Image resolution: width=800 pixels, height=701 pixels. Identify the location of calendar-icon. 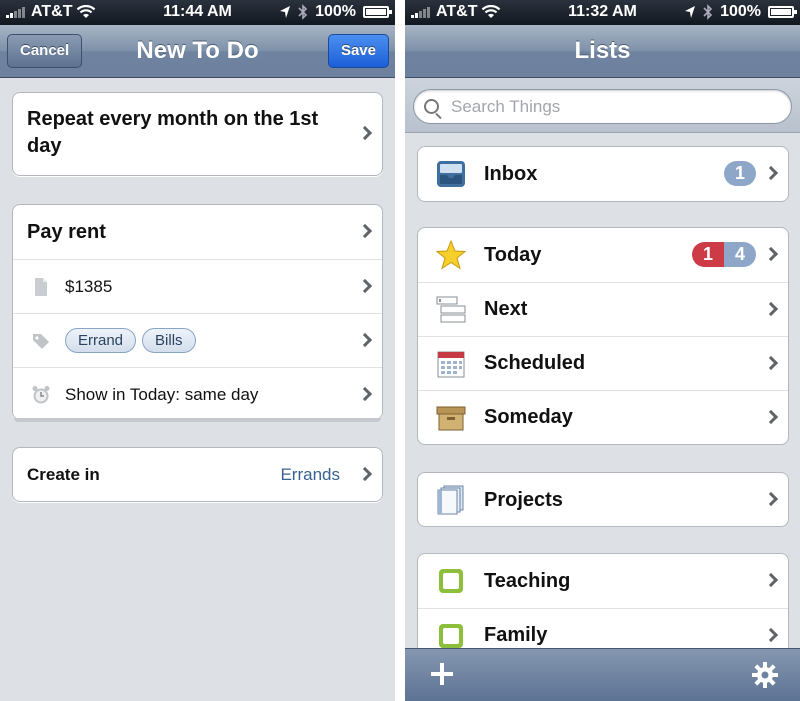
(451, 364).